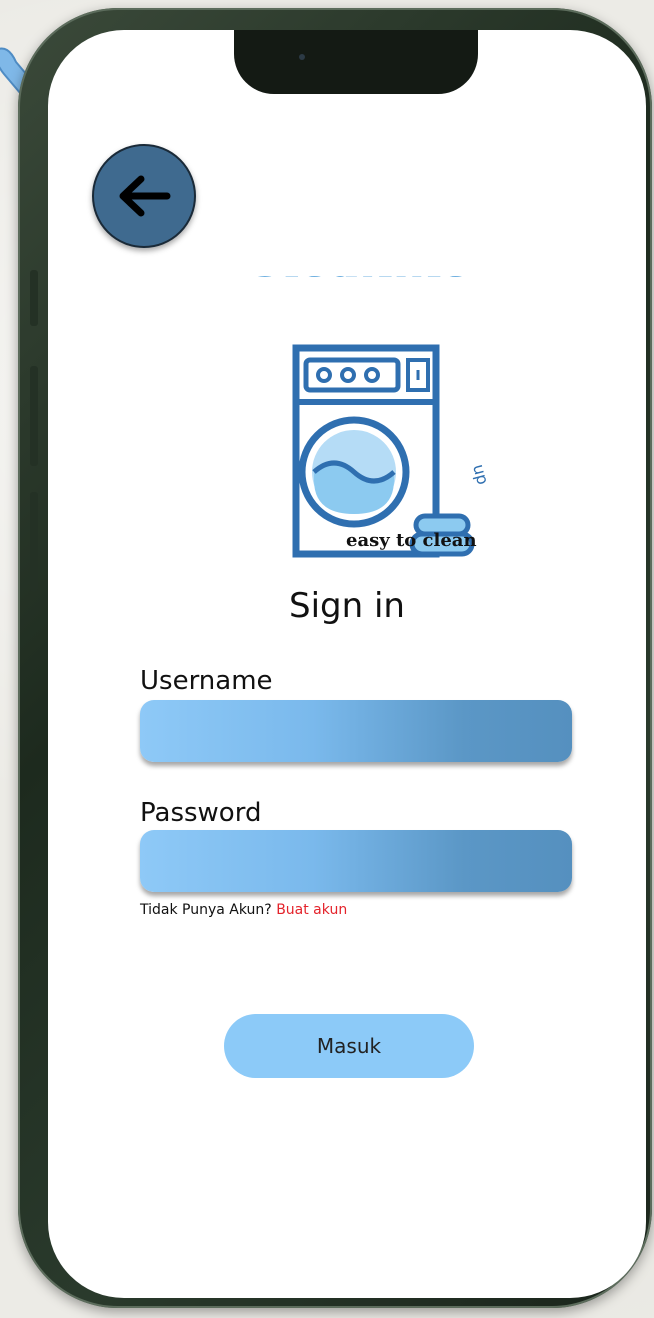 The height and width of the screenshot is (1318, 654). What do you see at coordinates (302, 57) in the screenshot?
I see `camera-icon` at bounding box center [302, 57].